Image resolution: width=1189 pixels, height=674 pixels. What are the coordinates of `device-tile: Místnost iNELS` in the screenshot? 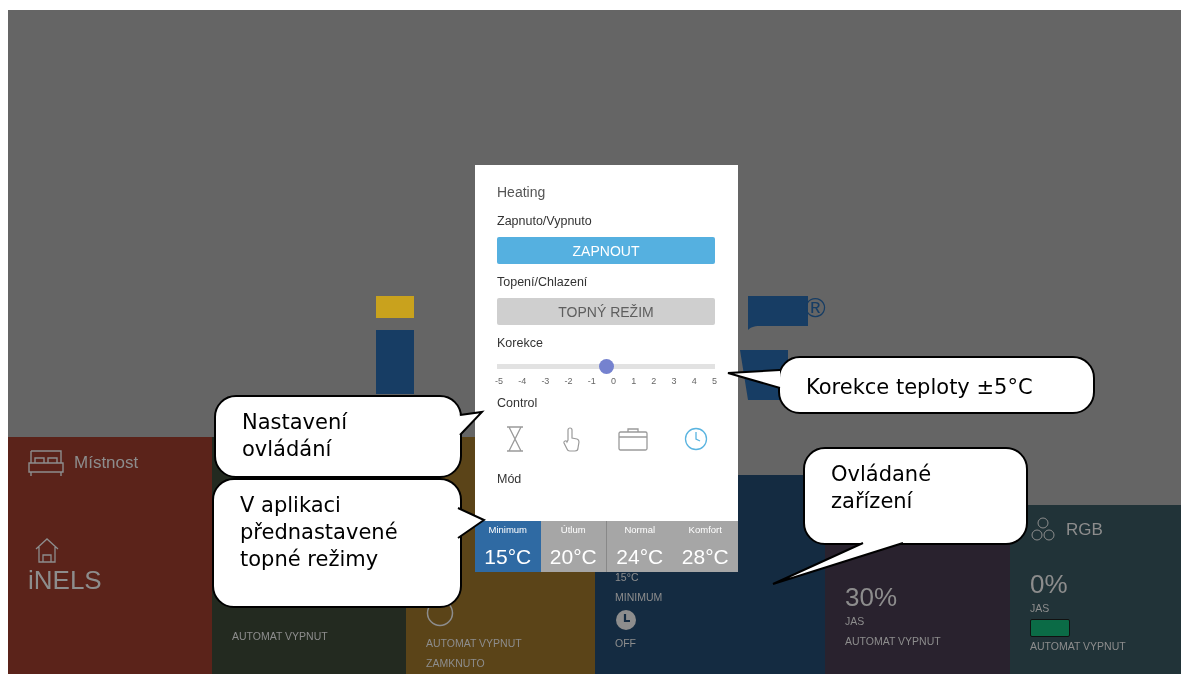 It's located at (110, 555).